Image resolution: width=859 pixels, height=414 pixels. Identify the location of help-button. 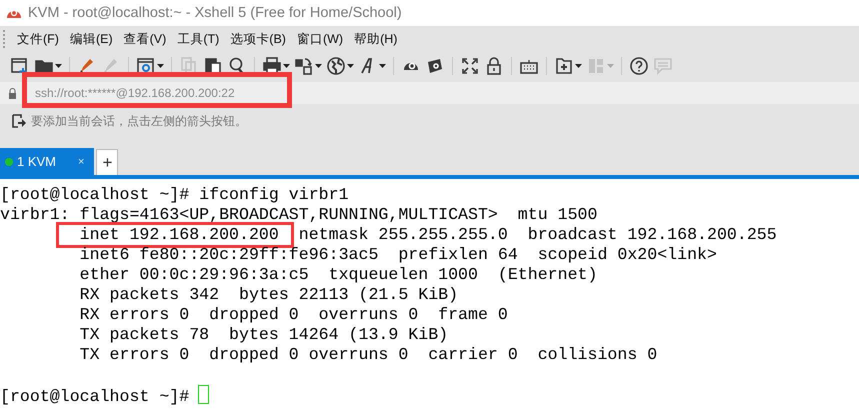
(639, 66).